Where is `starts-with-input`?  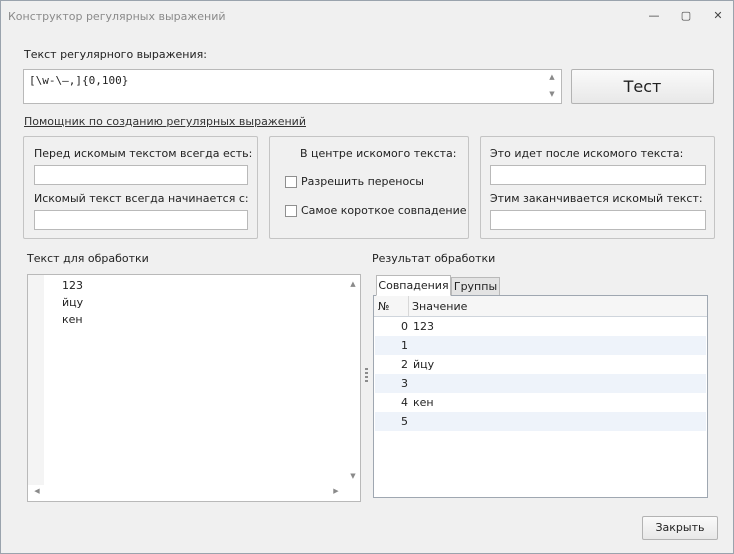
starts-with-input is located at coordinates (141, 220).